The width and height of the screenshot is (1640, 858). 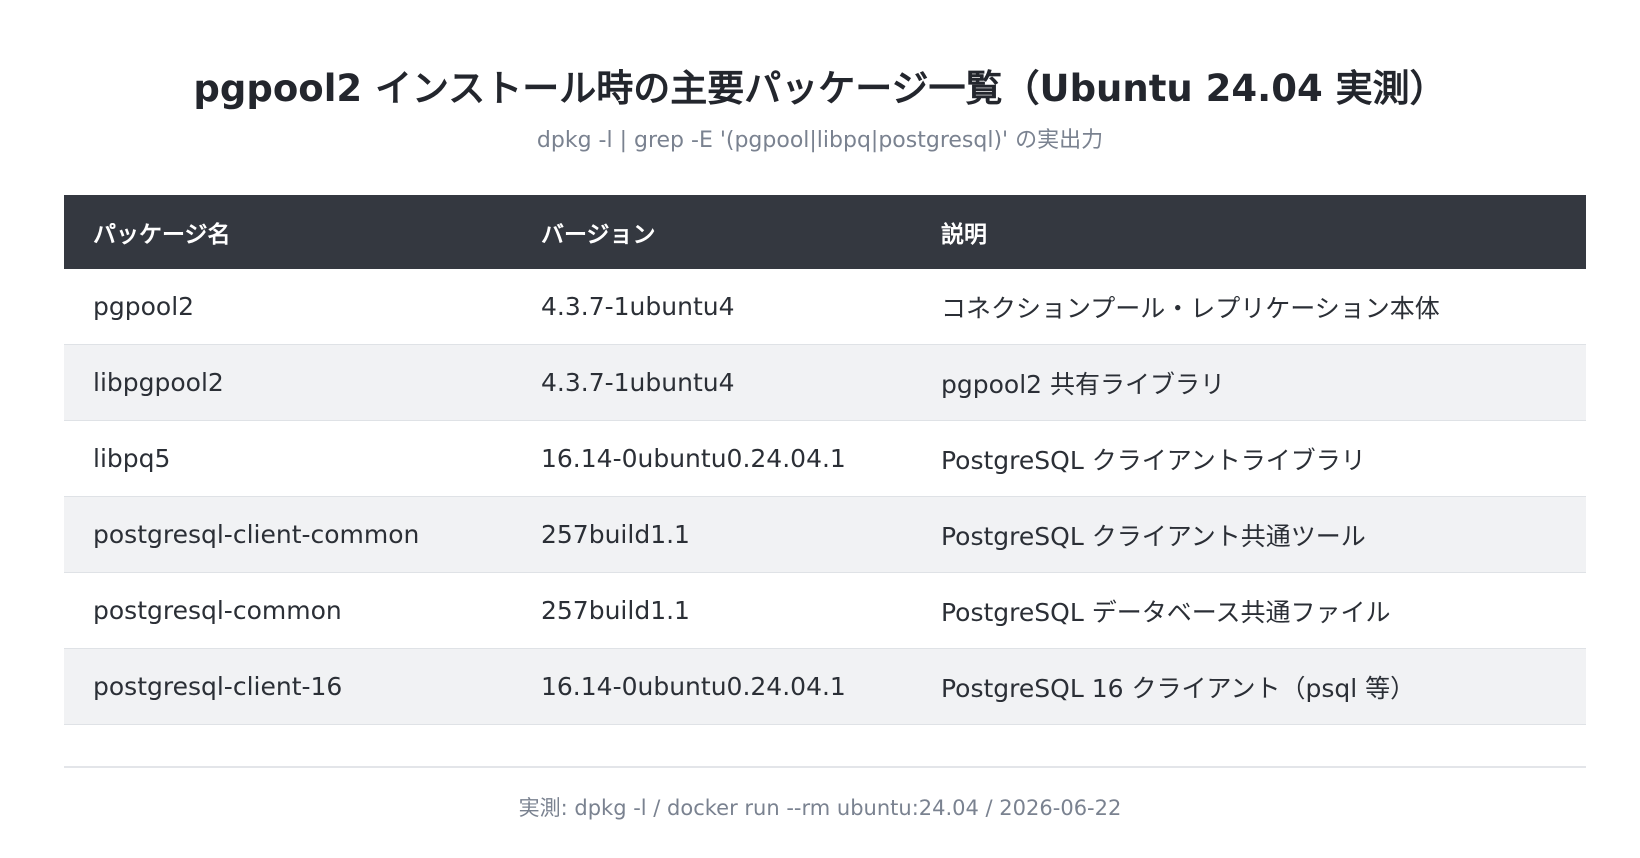 I want to click on package-name-cell: postgresql-common, so click(x=217, y=610).